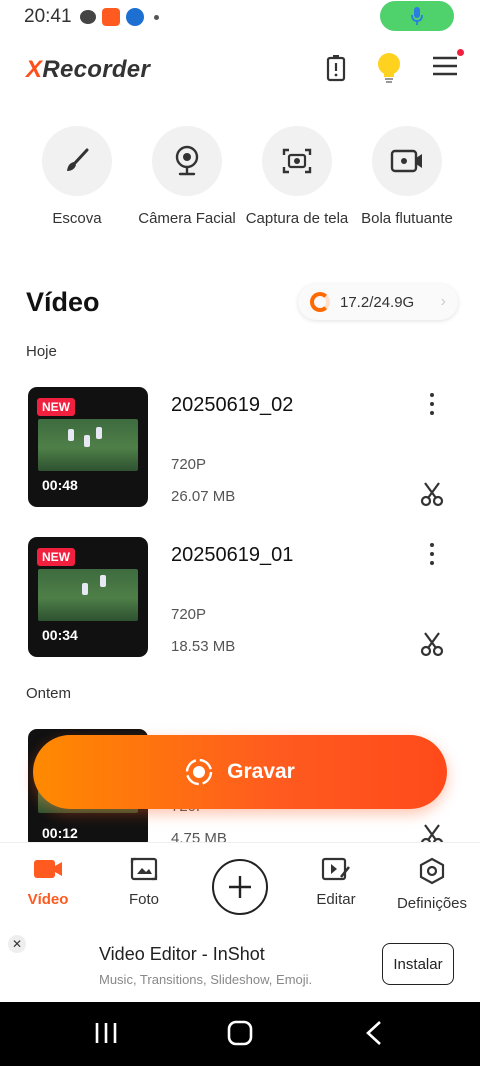 Image resolution: width=480 pixels, height=1066 pixels. What do you see at coordinates (106, 1033) in the screenshot?
I see `recent-apps-icon` at bounding box center [106, 1033].